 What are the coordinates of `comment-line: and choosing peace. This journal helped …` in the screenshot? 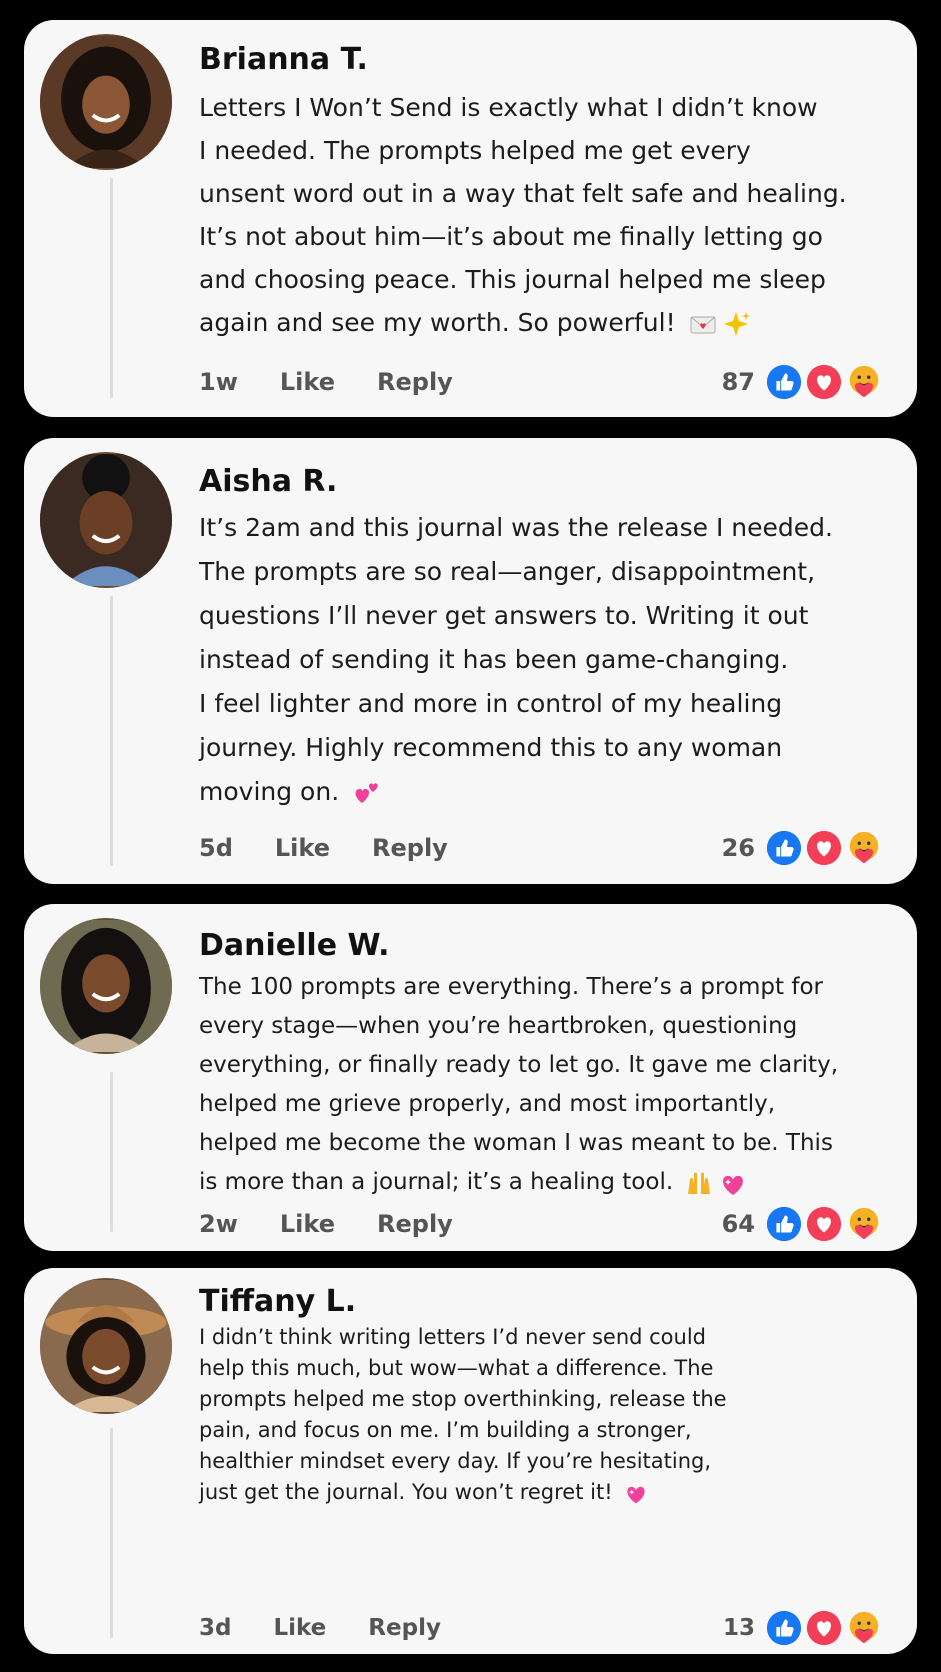 It's located at (512, 279).